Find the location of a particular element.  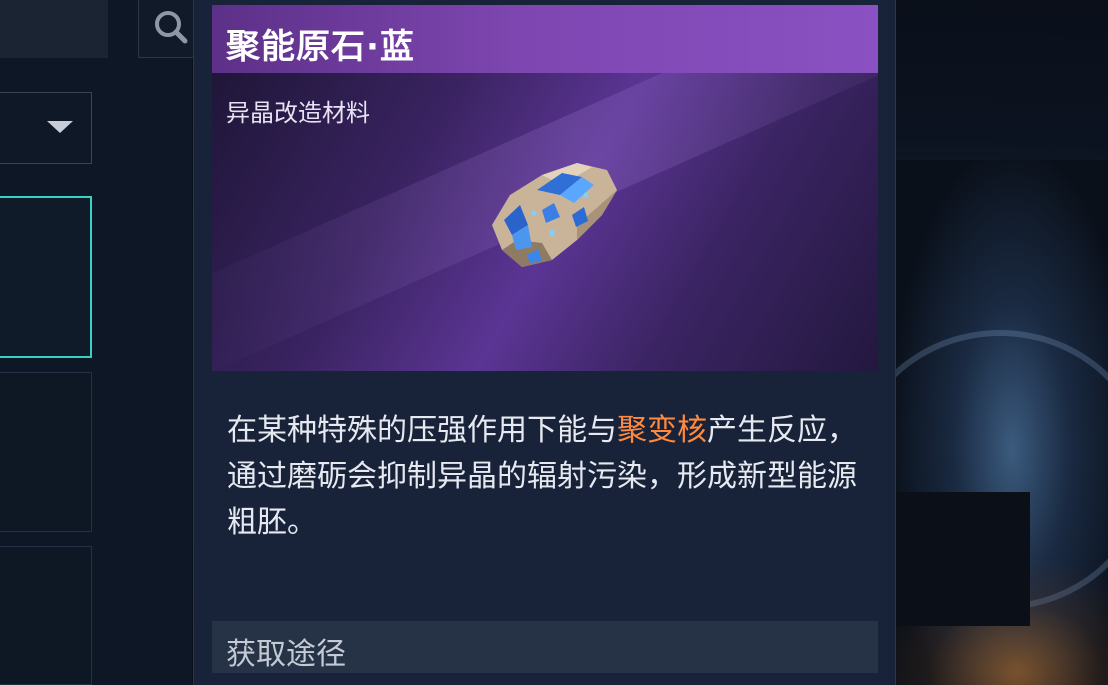

search-button is located at coordinates (166, 29).